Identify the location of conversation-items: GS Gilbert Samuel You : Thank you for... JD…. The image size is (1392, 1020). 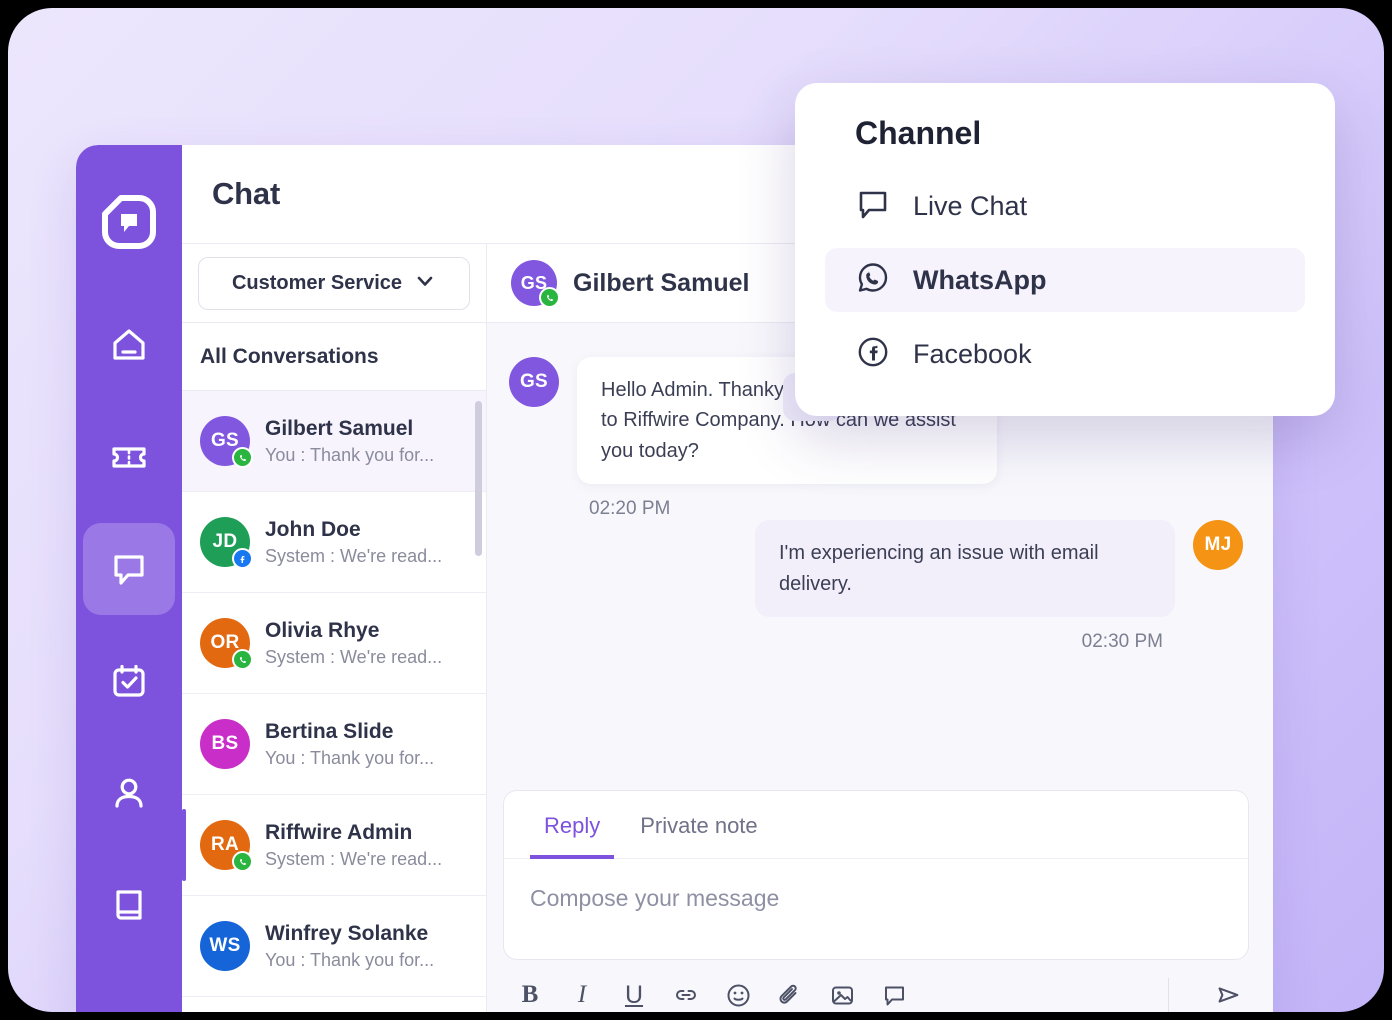
(334, 701).